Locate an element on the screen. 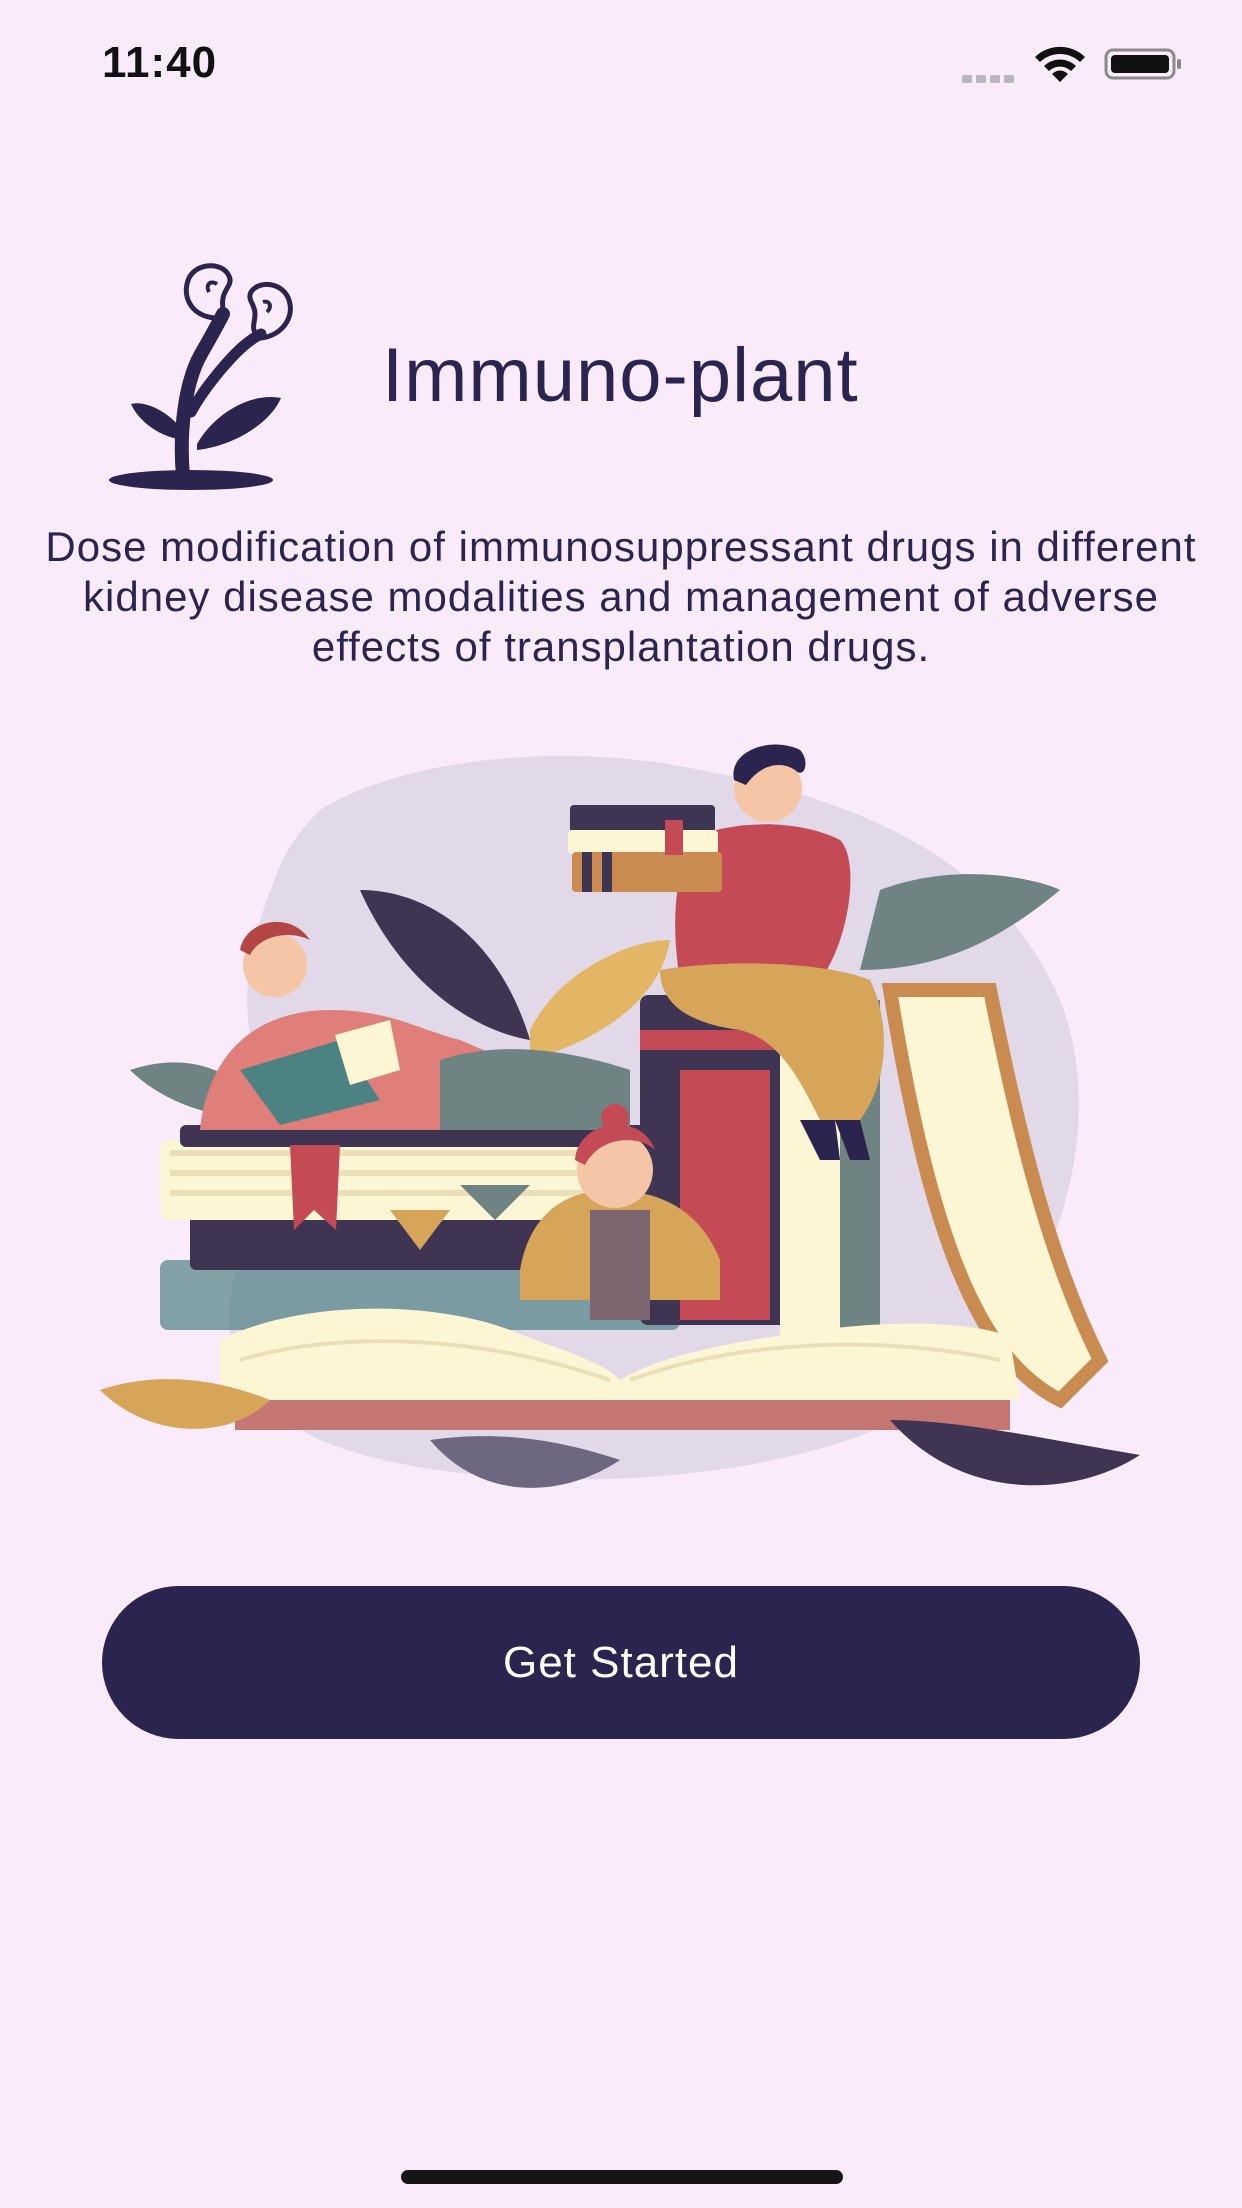 The image size is (1242, 2208). cellular-signal-icon is located at coordinates (990, 76).